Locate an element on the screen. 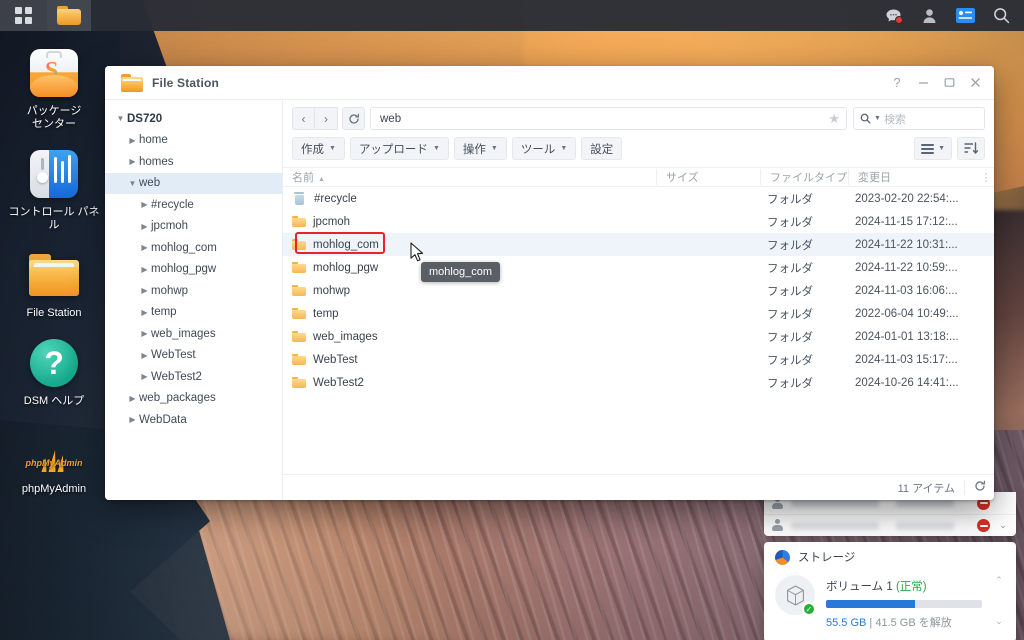 This screenshot has width=1024, height=640. stop-icon is located at coordinates (983, 525).